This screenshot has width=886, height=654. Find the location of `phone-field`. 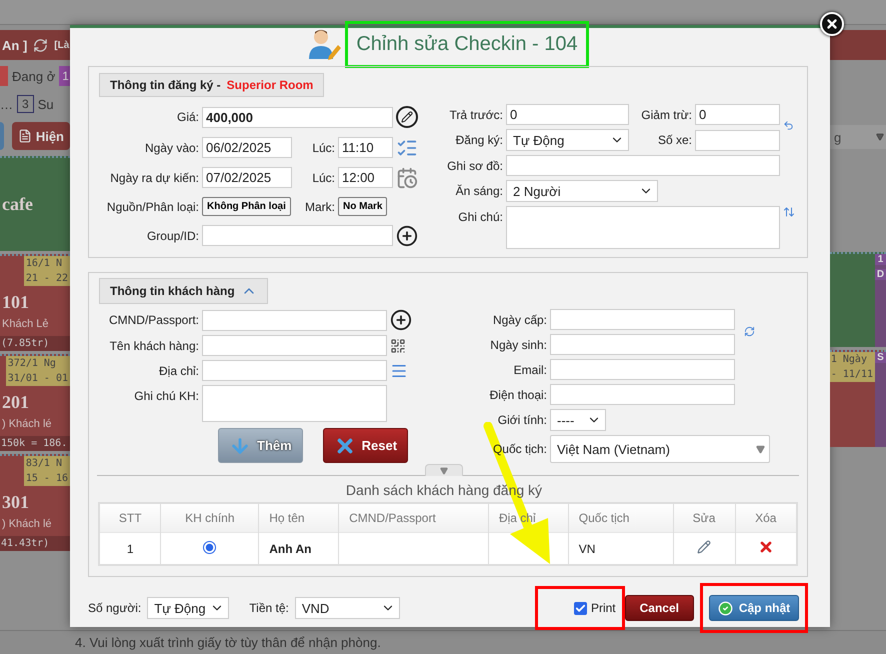

phone-field is located at coordinates (642, 394).